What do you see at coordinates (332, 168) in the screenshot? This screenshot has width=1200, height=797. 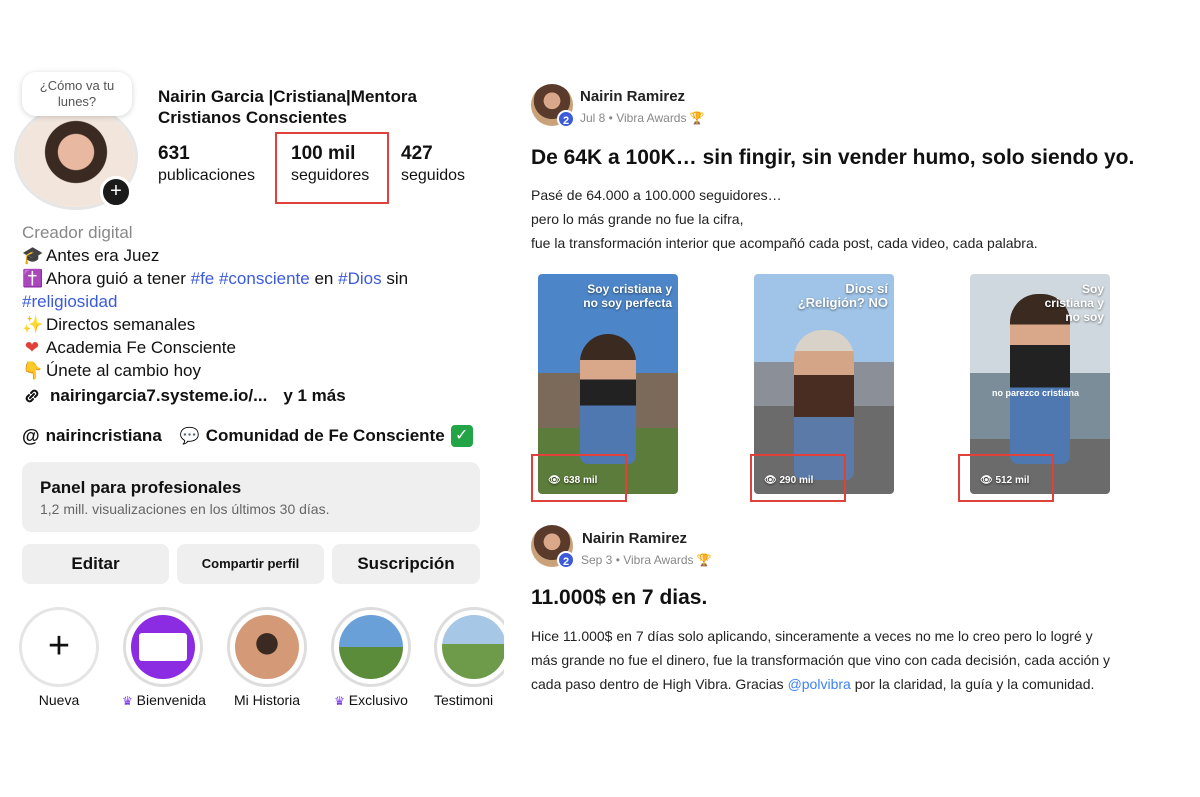 I see `followers-highlight-box` at bounding box center [332, 168].